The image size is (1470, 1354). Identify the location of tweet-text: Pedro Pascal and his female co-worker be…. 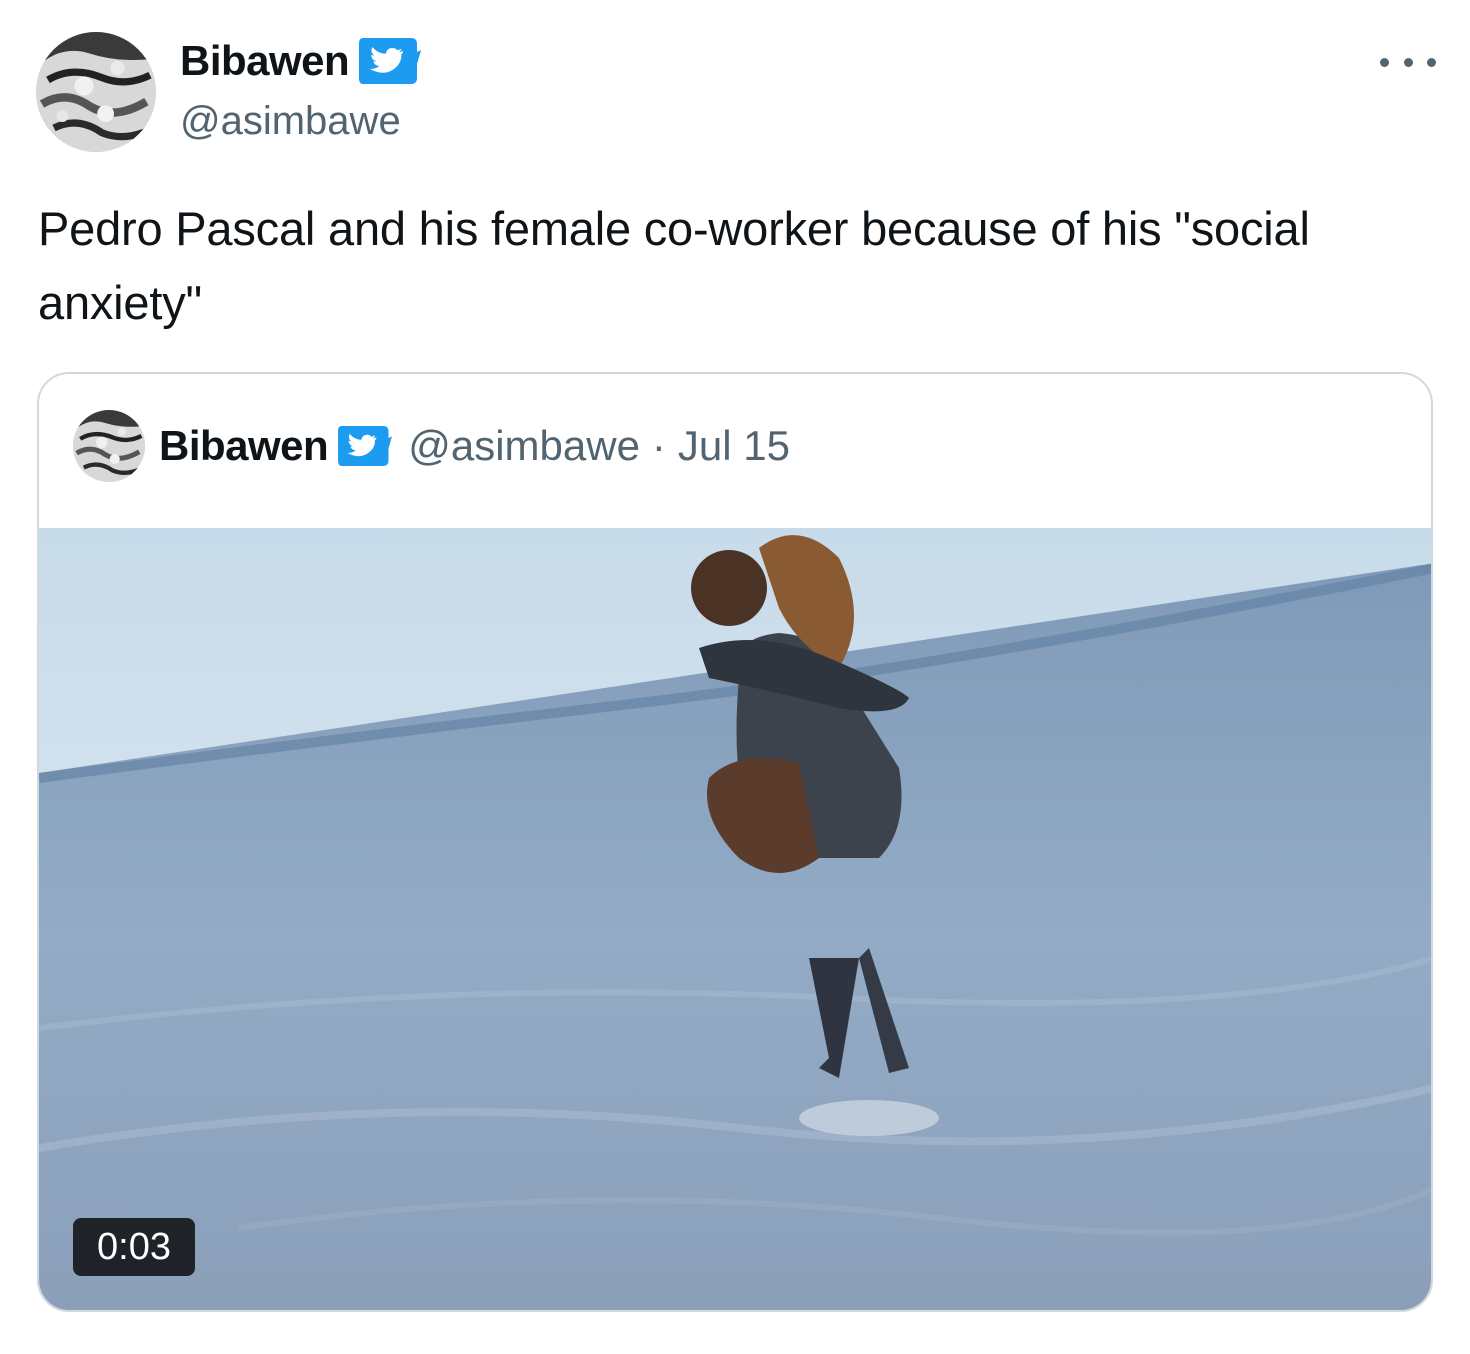
(674, 265).